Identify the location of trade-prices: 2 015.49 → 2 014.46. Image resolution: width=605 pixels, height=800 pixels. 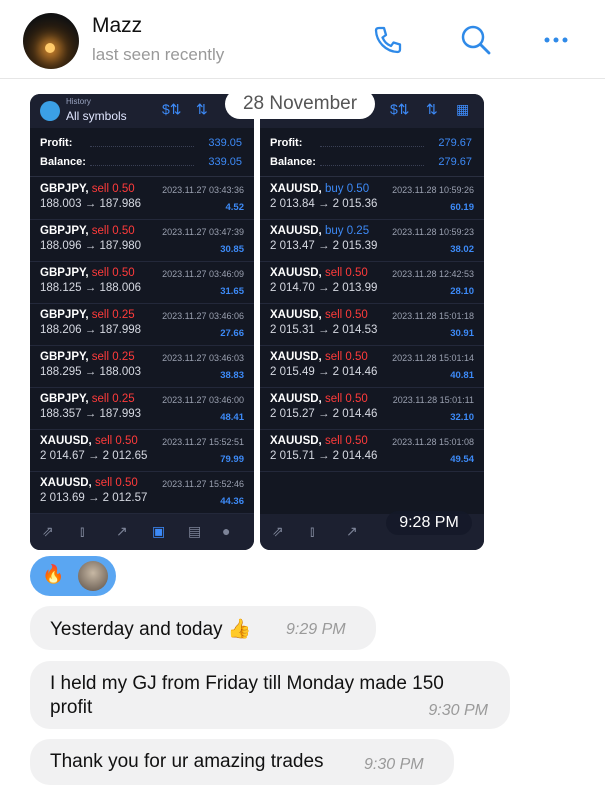
(324, 372).